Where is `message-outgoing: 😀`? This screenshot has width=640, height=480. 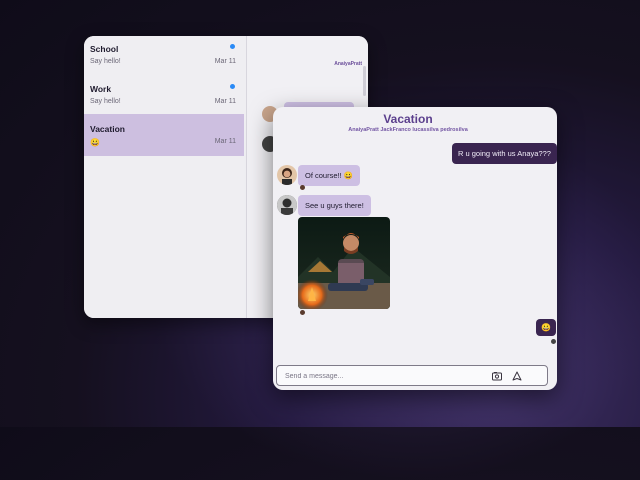 message-outgoing: 😀 is located at coordinates (546, 327).